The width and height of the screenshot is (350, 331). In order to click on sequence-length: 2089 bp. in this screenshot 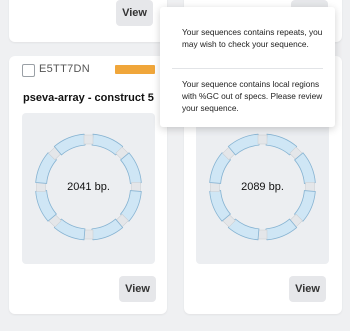, I will do `click(262, 187)`.